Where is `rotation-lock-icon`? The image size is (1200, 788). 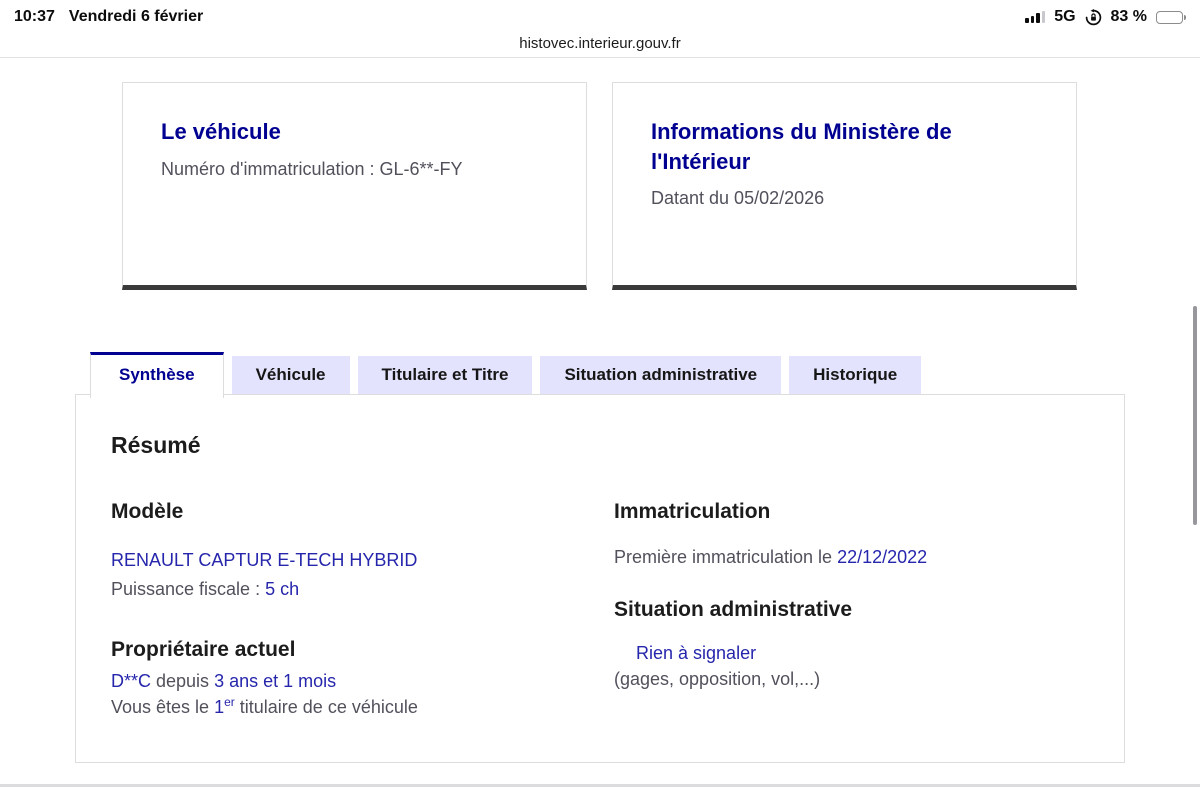 rotation-lock-icon is located at coordinates (1093, 17).